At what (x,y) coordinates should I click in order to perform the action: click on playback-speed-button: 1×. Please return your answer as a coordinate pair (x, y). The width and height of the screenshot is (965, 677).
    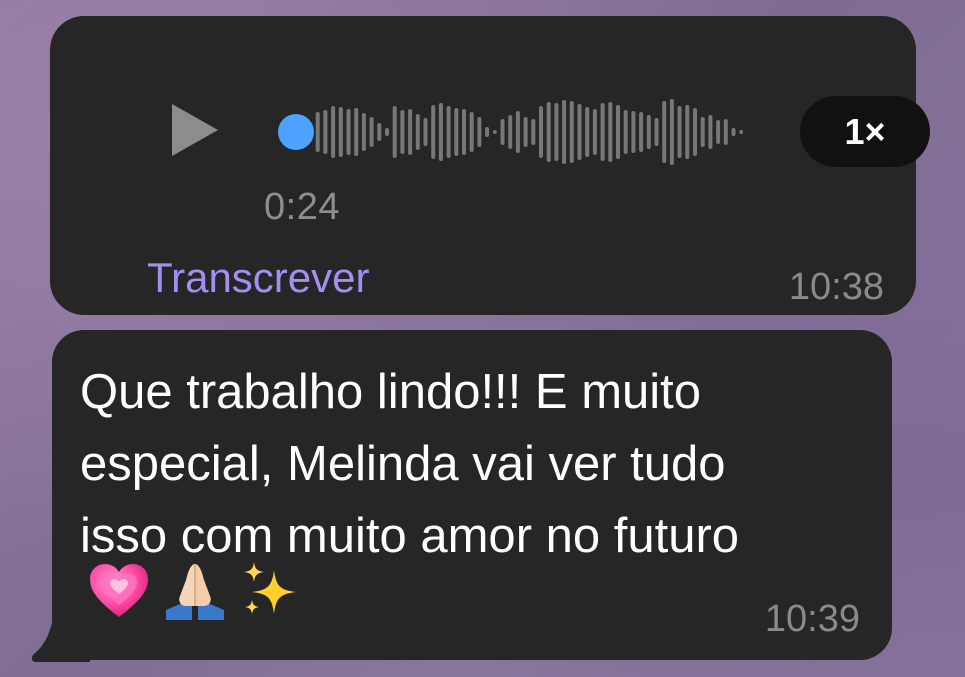
    Looking at the image, I should click on (865, 131).